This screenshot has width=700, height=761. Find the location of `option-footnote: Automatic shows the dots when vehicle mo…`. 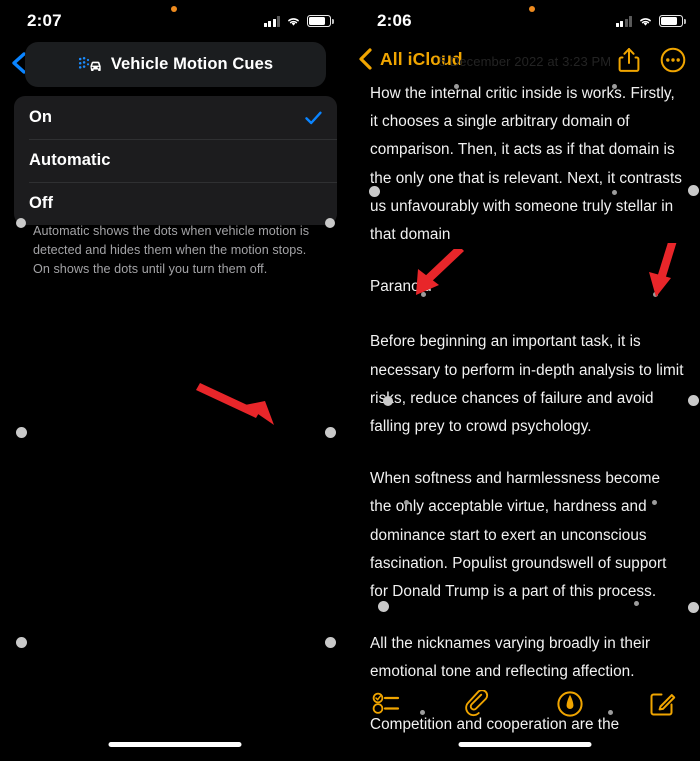

option-footnote: Automatic shows the dots when vehicle mo… is located at coordinates (171, 250).